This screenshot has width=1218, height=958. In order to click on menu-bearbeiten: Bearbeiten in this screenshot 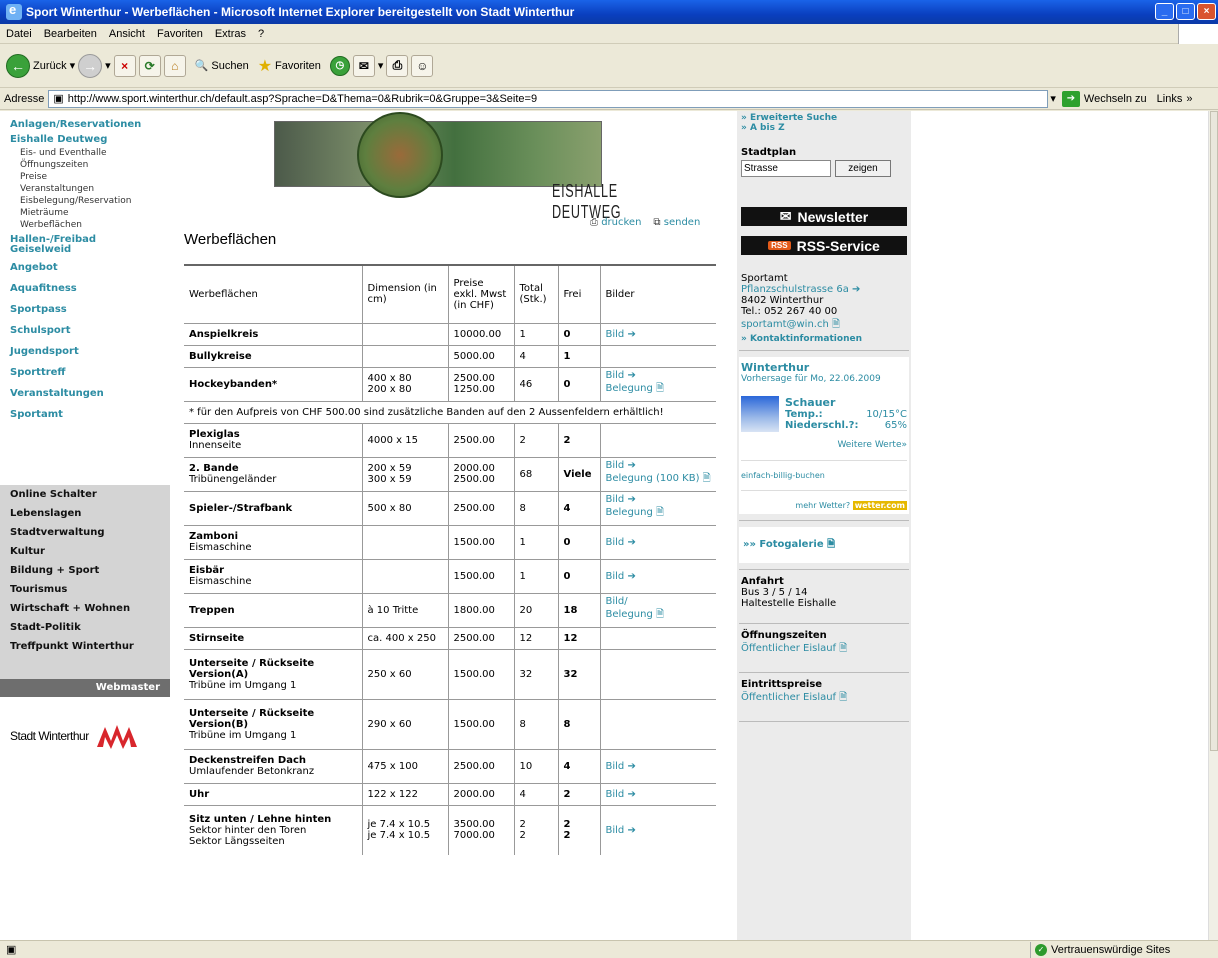, I will do `click(70, 34)`.